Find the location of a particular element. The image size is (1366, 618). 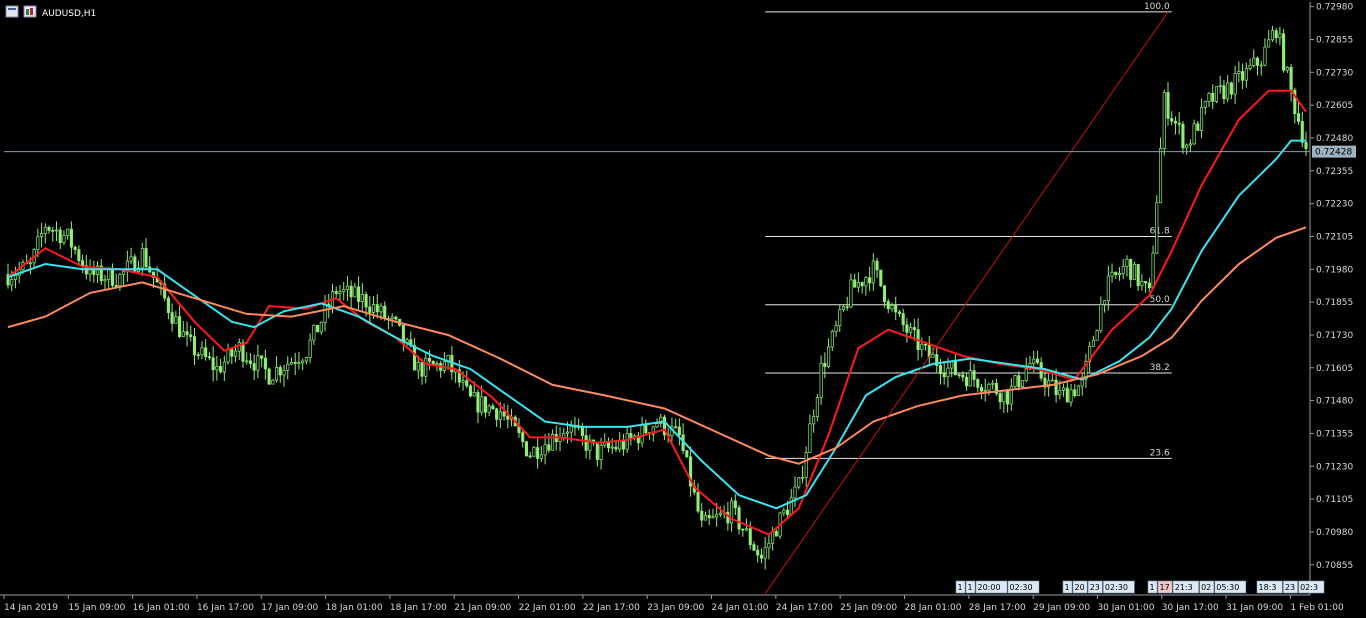

x-tick-label: 1 Feb 01:00 is located at coordinates (1317, 608).